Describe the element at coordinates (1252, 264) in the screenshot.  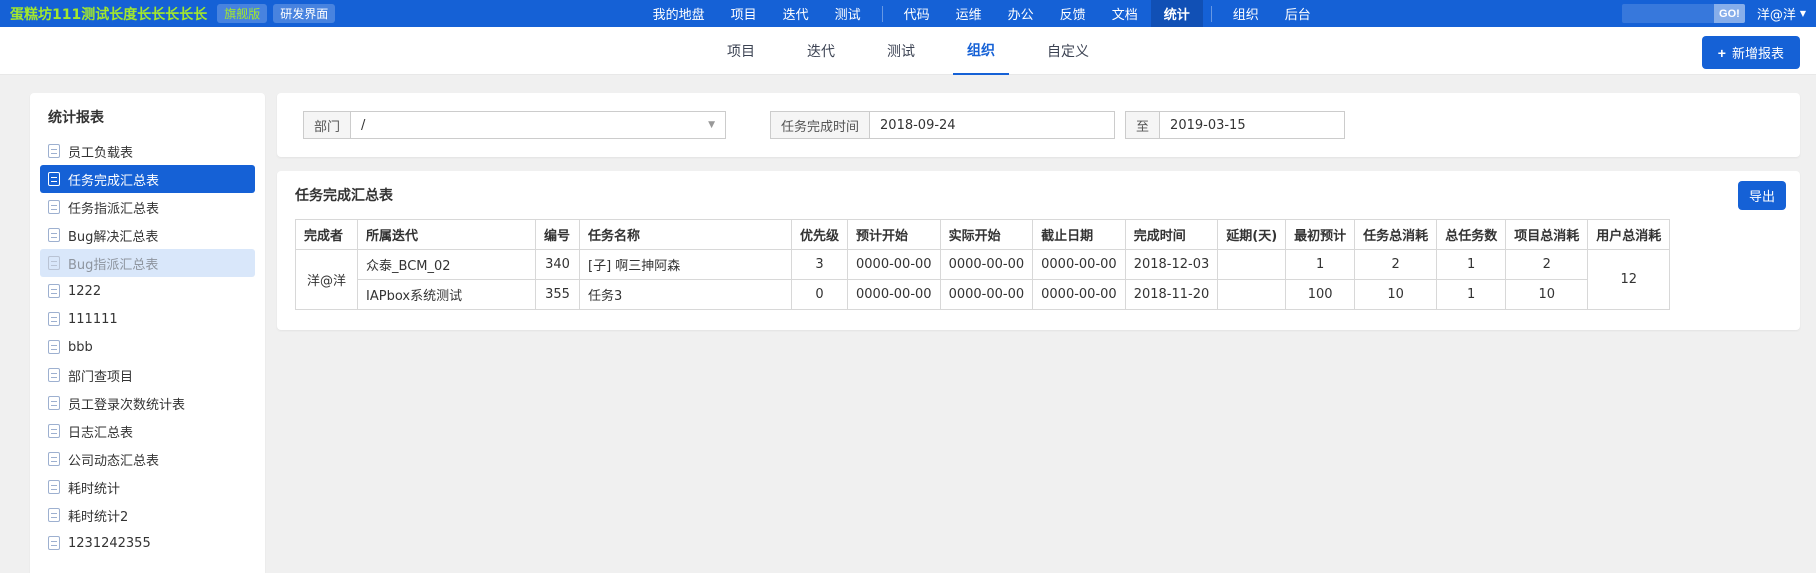
I see `delay-cell` at that location.